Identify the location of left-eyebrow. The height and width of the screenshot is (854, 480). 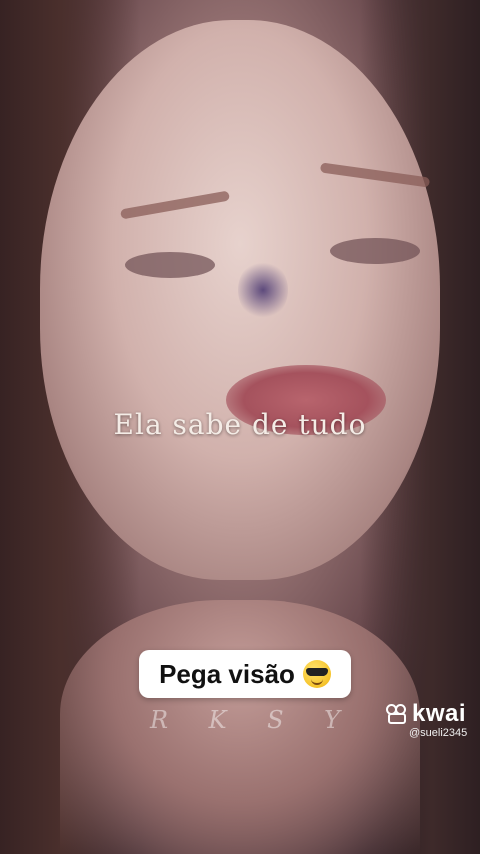
(175, 205).